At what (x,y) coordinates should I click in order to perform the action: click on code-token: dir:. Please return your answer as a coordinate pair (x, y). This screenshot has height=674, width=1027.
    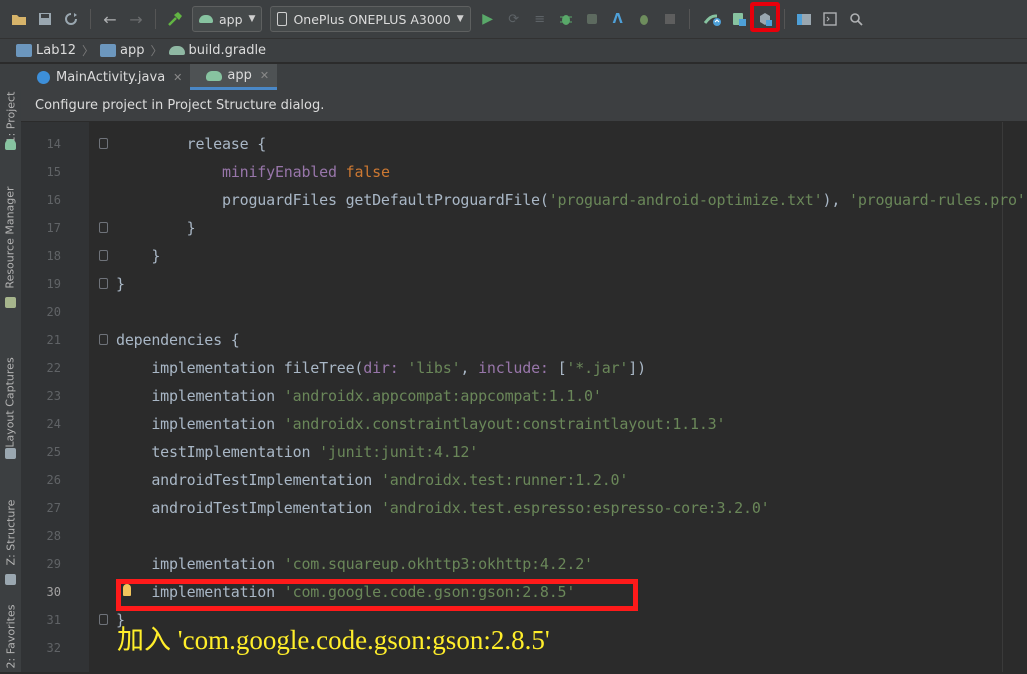
    Looking at the image, I should click on (385, 368).